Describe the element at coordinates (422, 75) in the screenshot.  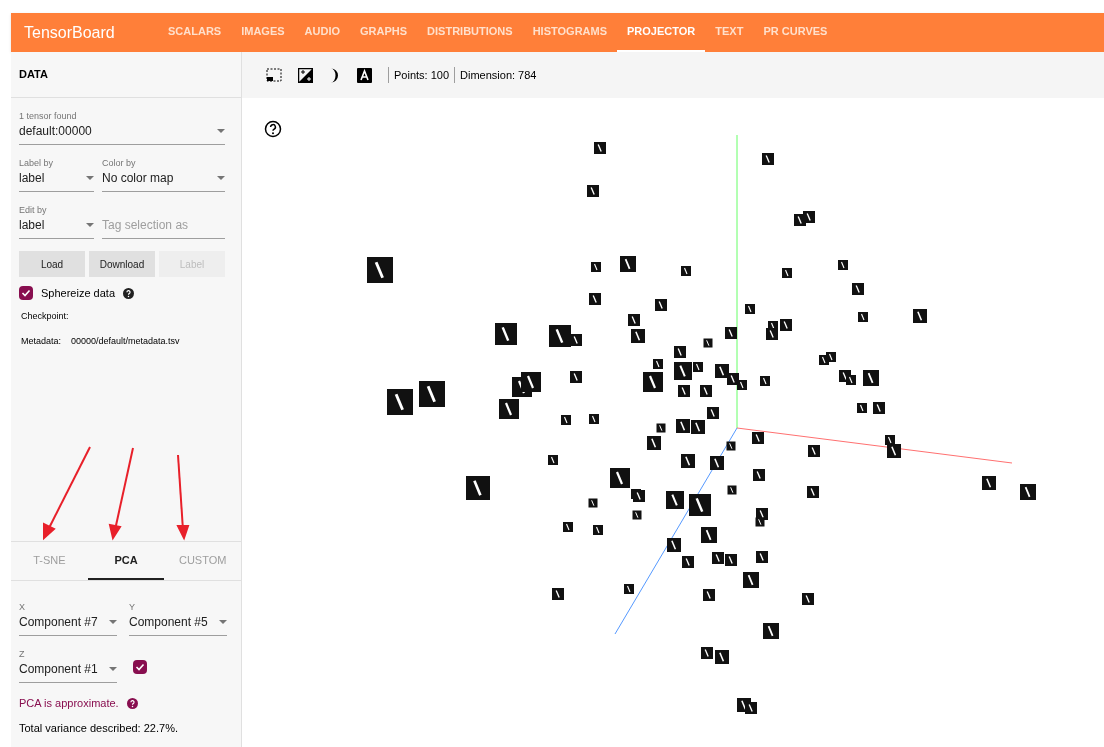
I see `points-count: Points: 100` at that location.